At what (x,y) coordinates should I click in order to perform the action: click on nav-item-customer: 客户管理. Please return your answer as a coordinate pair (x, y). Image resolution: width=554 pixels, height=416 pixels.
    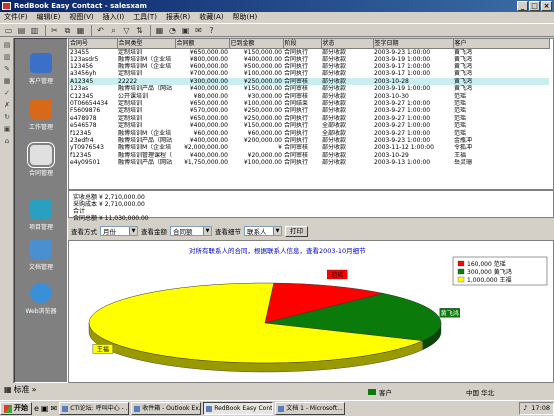
    Looking at the image, I should click on (41, 69).